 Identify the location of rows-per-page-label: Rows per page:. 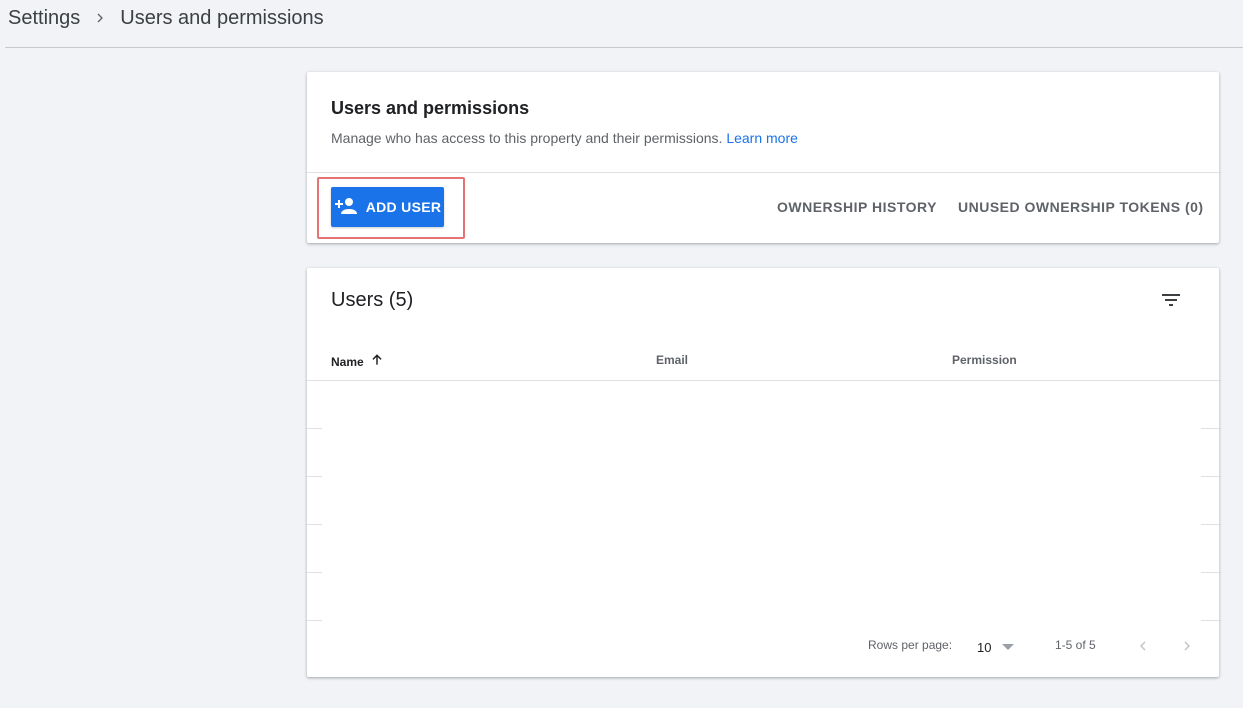
(910, 645).